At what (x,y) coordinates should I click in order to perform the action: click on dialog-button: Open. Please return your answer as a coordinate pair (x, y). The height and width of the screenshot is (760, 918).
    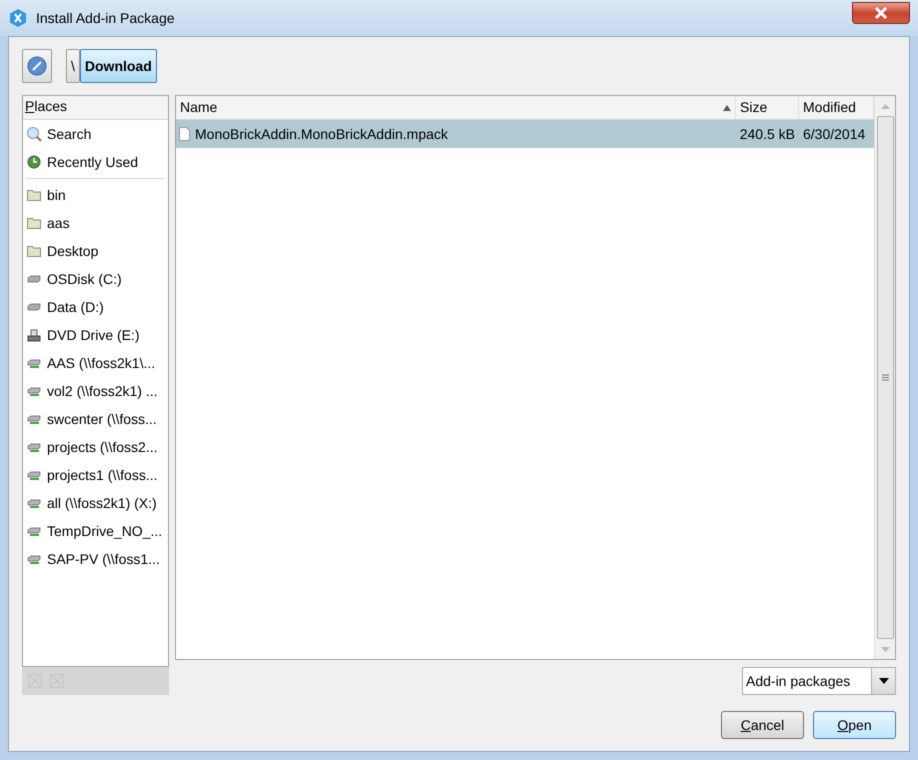
    Looking at the image, I should click on (854, 725).